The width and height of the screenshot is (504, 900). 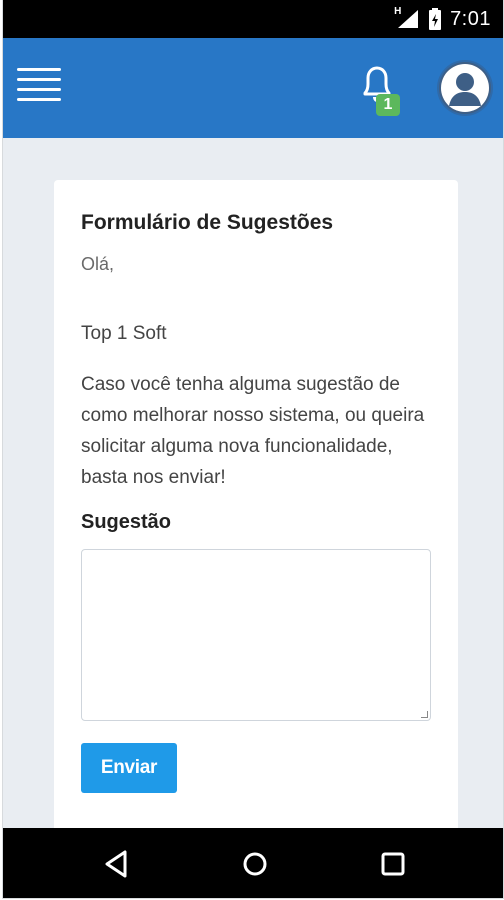 I want to click on battery-icon, so click(x=435, y=19).